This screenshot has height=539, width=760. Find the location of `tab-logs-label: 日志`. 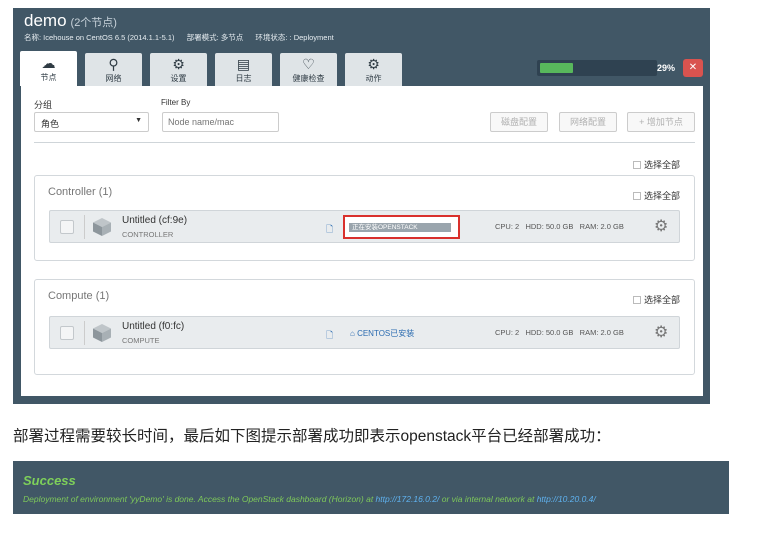

tab-logs-label: 日志 is located at coordinates (243, 78).